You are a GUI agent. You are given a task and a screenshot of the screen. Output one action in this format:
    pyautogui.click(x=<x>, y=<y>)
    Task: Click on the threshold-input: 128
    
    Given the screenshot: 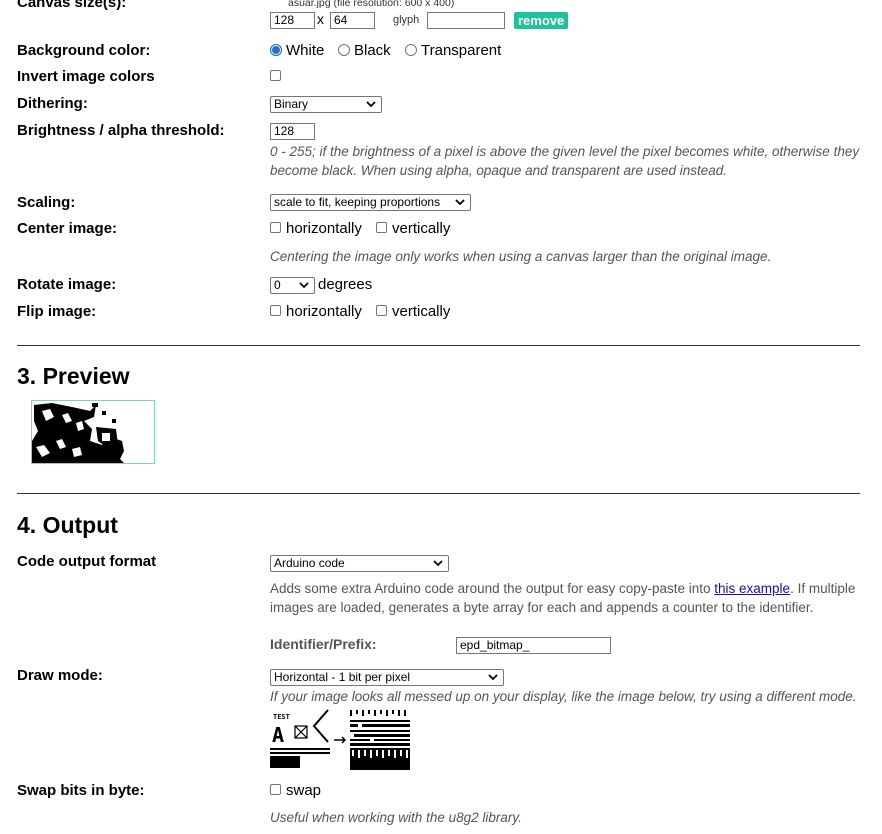 What is the action you would take?
    pyautogui.click(x=292, y=131)
    